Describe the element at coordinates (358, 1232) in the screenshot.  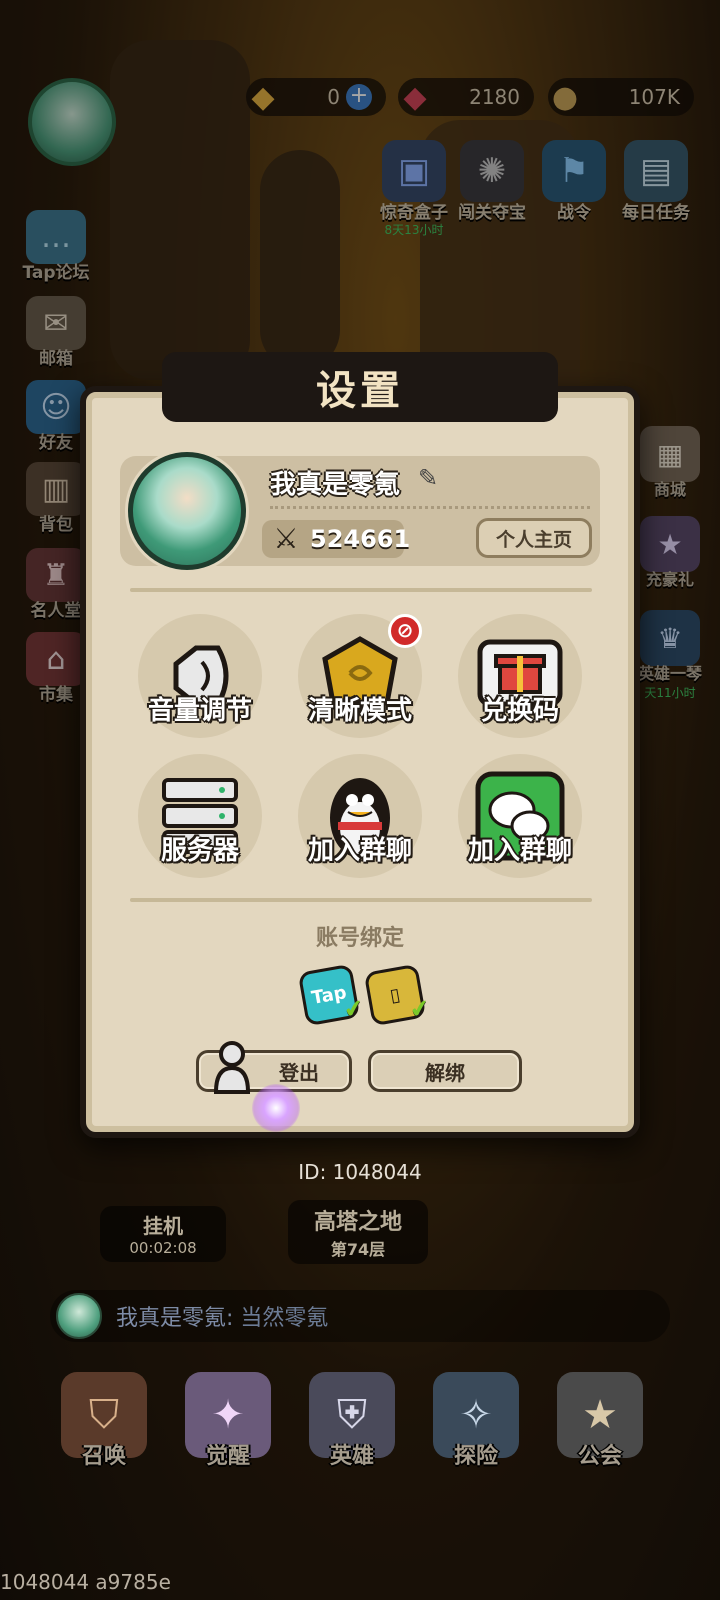
I see `tower-panel: 高塔之地 第74层` at that location.